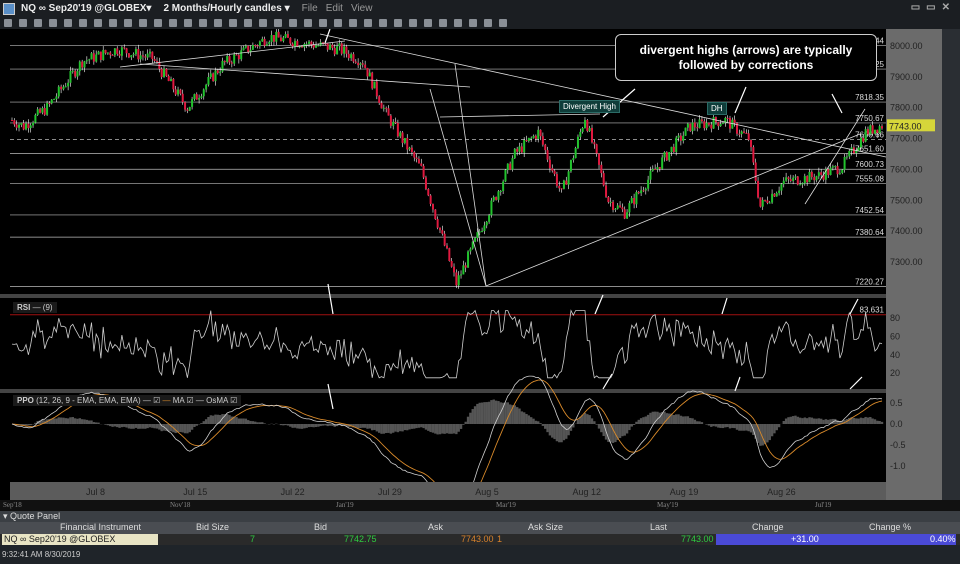  What do you see at coordinates (480, 516) in the screenshot?
I see `quote-panel-header: ▾ Quote Panel` at bounding box center [480, 516].